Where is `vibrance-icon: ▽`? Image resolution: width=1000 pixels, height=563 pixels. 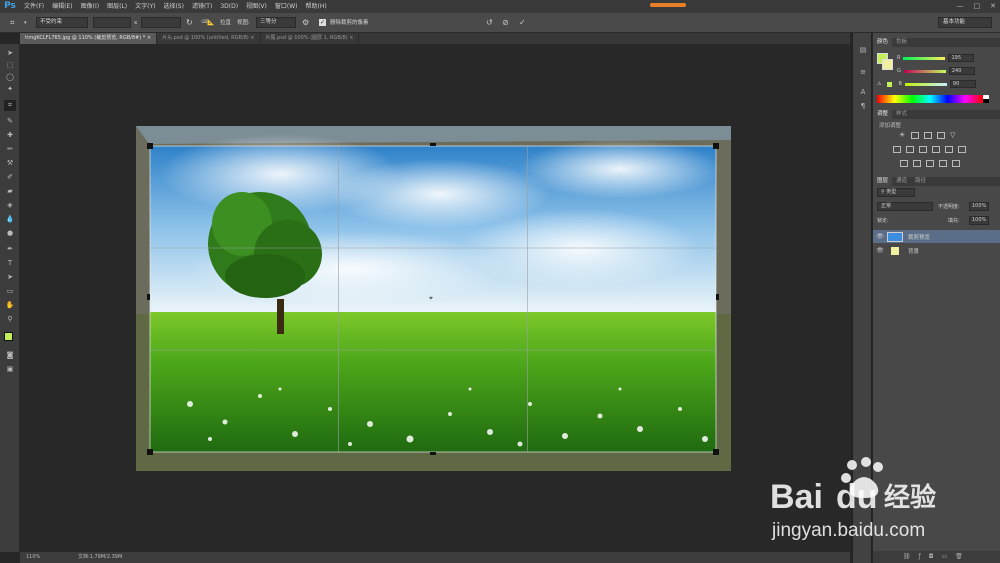 vibrance-icon: ▽ is located at coordinates (952, 135).